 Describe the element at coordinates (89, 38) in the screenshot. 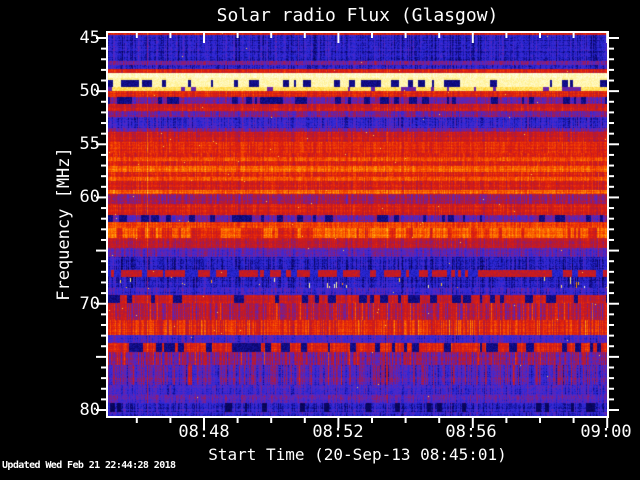

I see `y-tick-label: 45` at that location.